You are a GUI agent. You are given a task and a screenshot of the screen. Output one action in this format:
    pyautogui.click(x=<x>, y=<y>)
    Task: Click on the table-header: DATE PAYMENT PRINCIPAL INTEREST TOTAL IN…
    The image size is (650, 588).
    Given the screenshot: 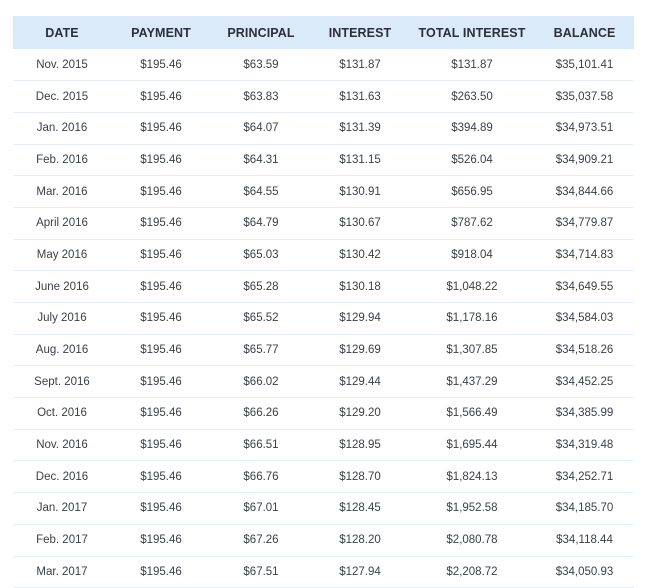 What is the action you would take?
    pyautogui.click(x=323, y=32)
    